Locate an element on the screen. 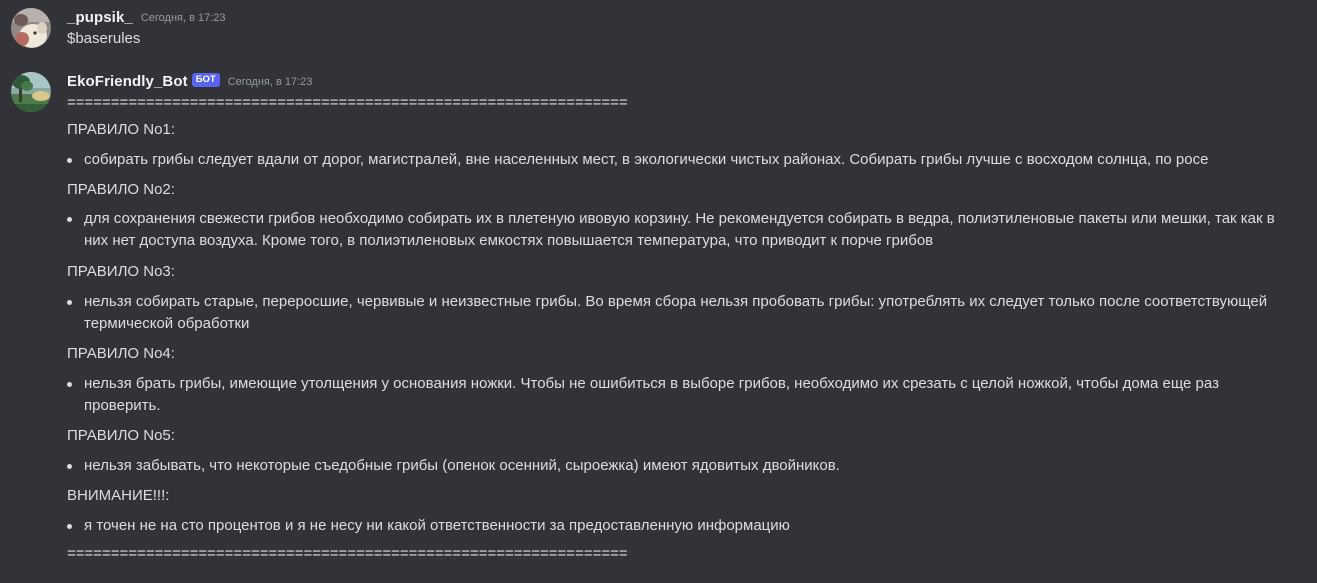 This screenshot has height=583, width=1317. bot-badge: БОТ is located at coordinates (205, 80).